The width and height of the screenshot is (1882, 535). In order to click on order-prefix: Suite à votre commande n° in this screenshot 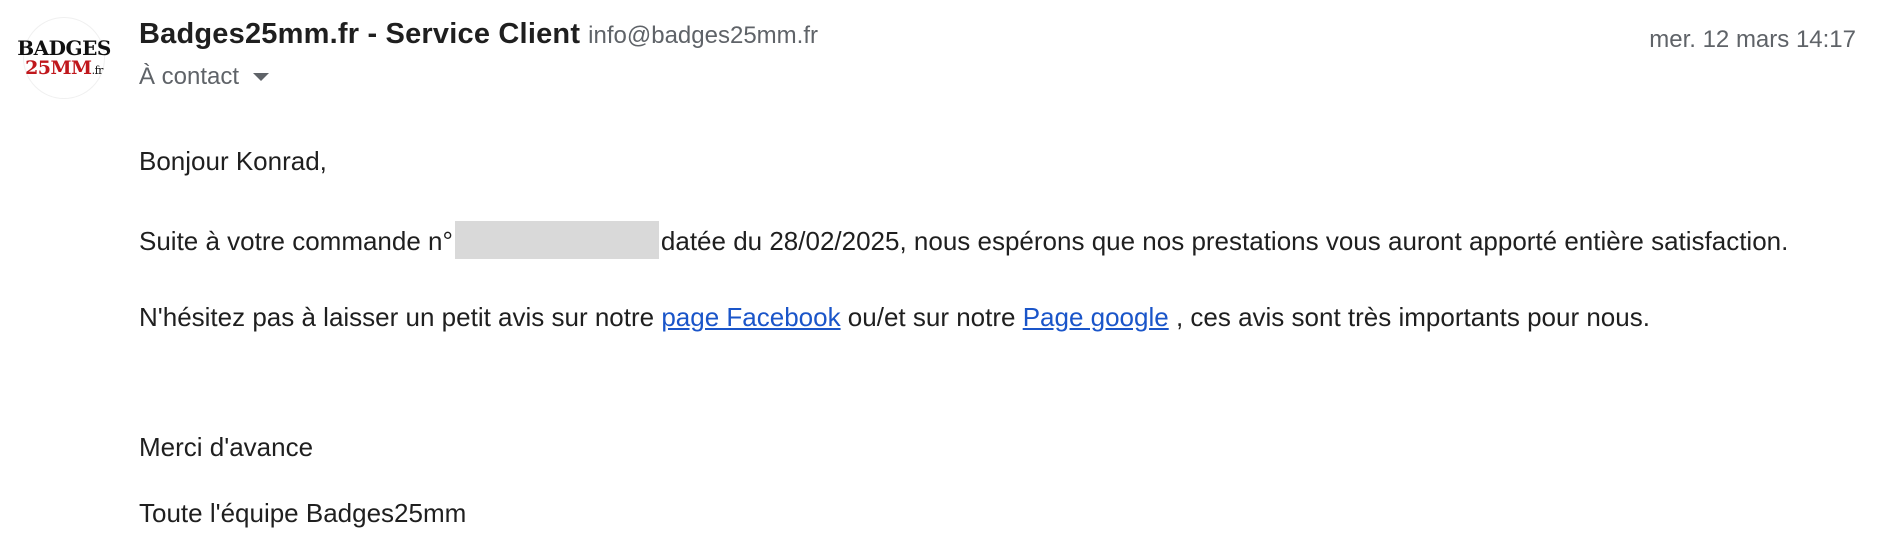, I will do `click(296, 240)`.